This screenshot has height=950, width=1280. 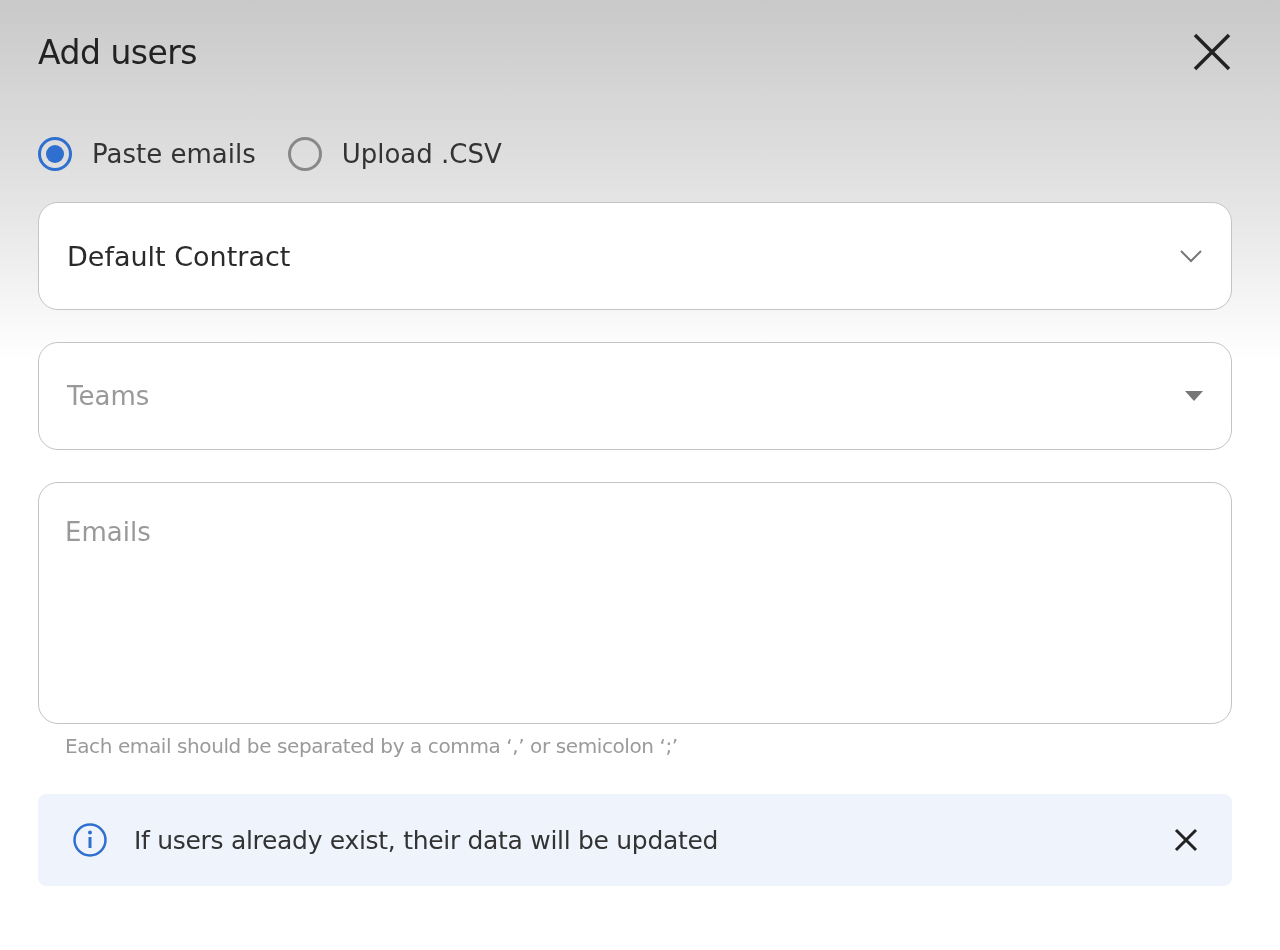 What do you see at coordinates (1191, 256) in the screenshot?
I see `chevron-down-icon` at bounding box center [1191, 256].